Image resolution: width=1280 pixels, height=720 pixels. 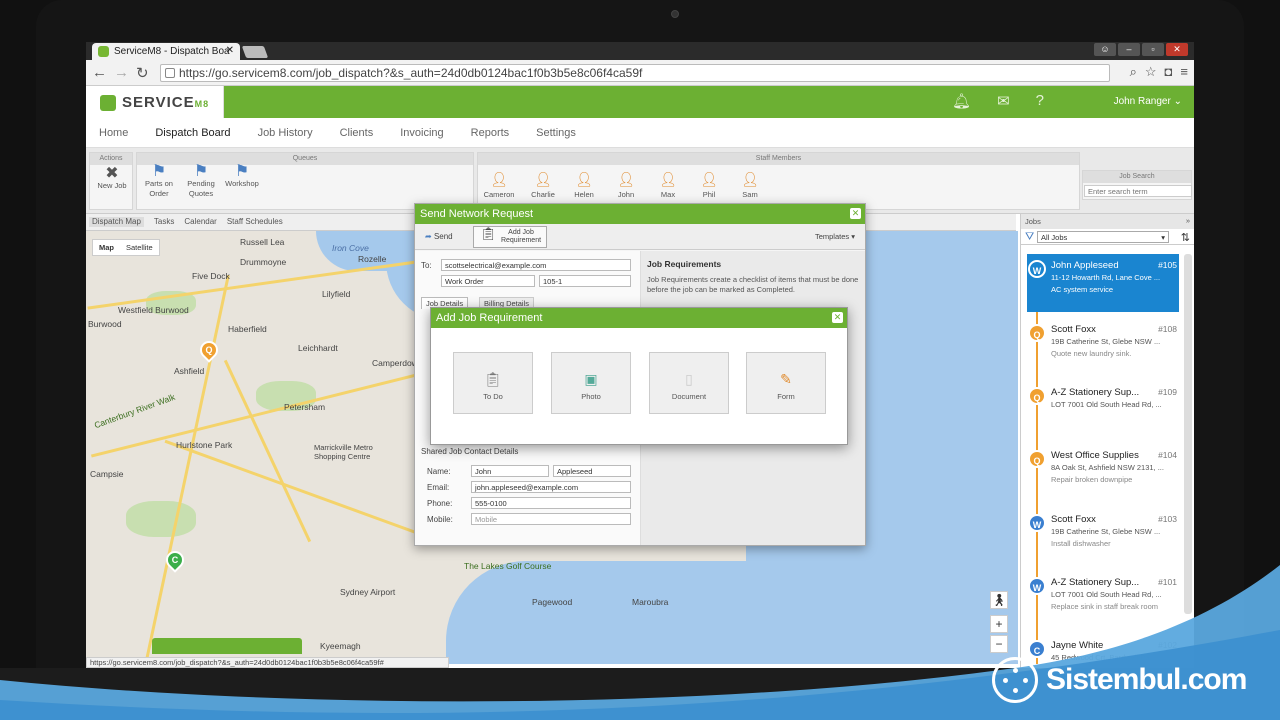 I want to click on jobs-scrollbar, so click(x=1188, y=434).